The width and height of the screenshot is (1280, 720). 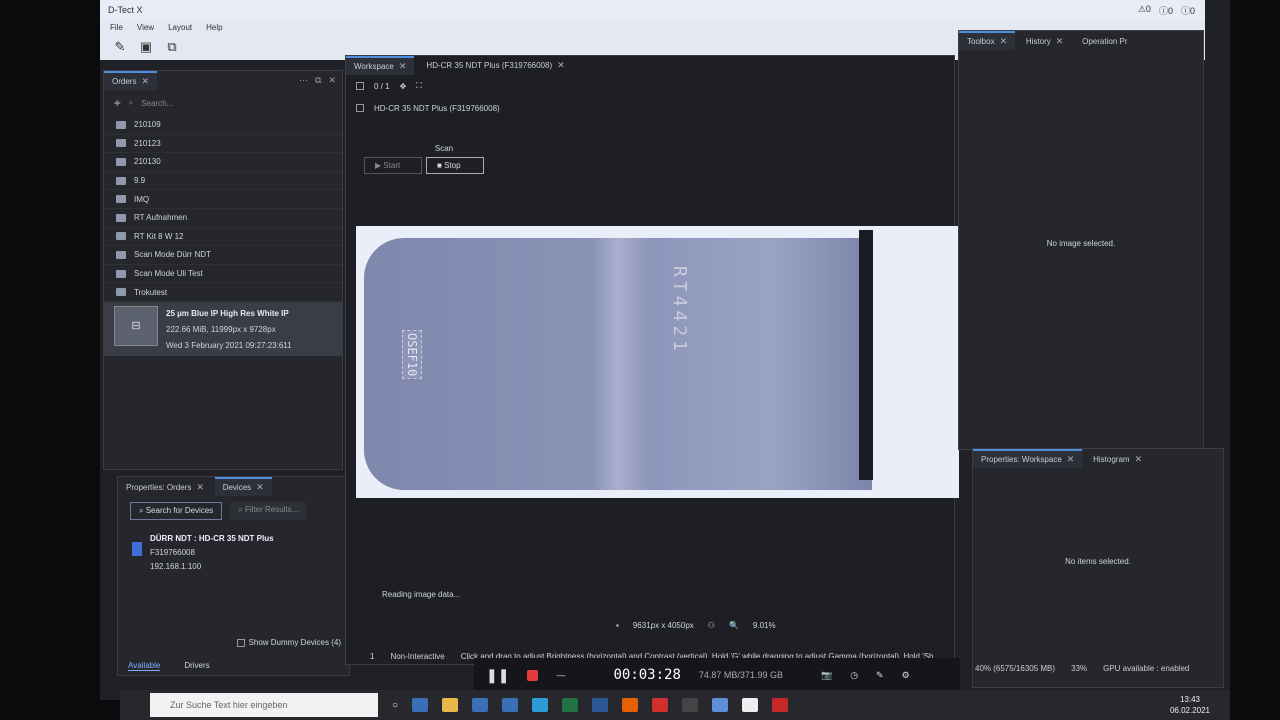 I want to click on warning-icon: ⚠0, so click(x=1144, y=10).